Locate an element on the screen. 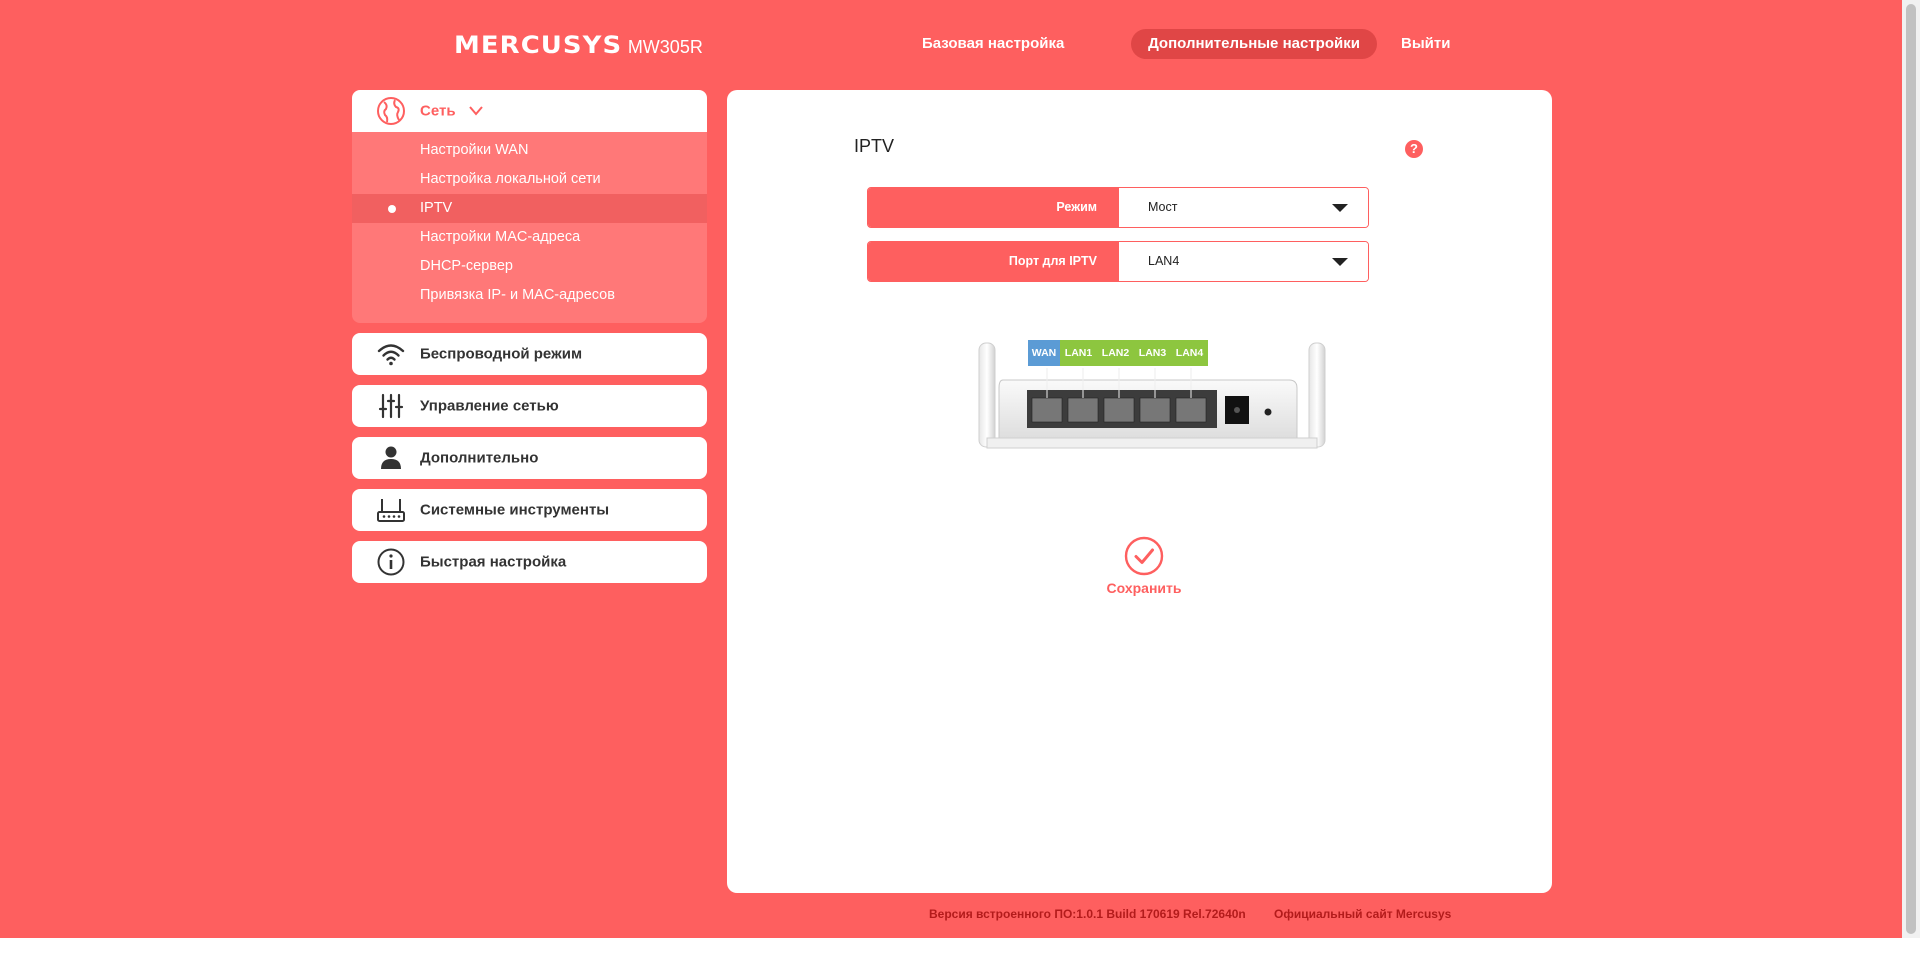 This screenshot has width=1920, height=978. globe-icon is located at coordinates (391, 111).